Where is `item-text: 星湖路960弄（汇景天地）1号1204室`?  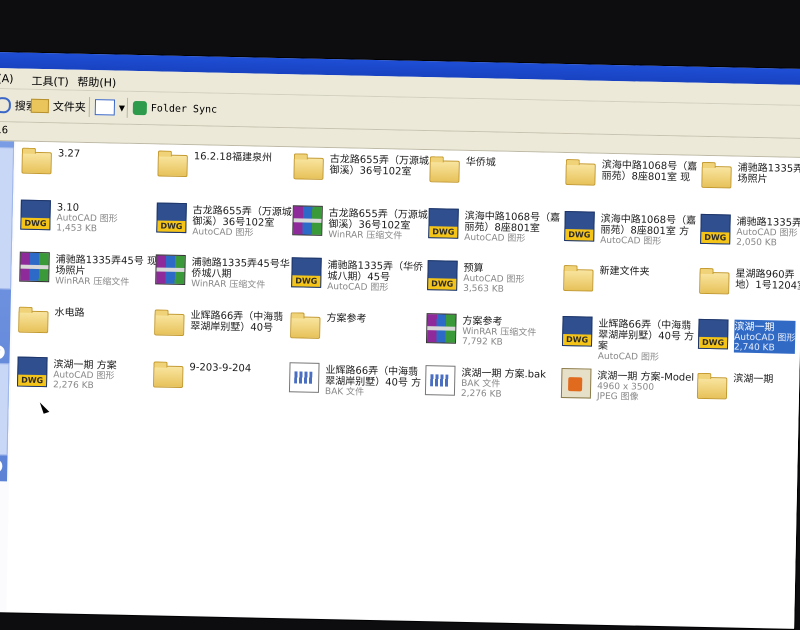 item-text: 星湖路960弄（汇景天地）1号1204室 is located at coordinates (767, 280).